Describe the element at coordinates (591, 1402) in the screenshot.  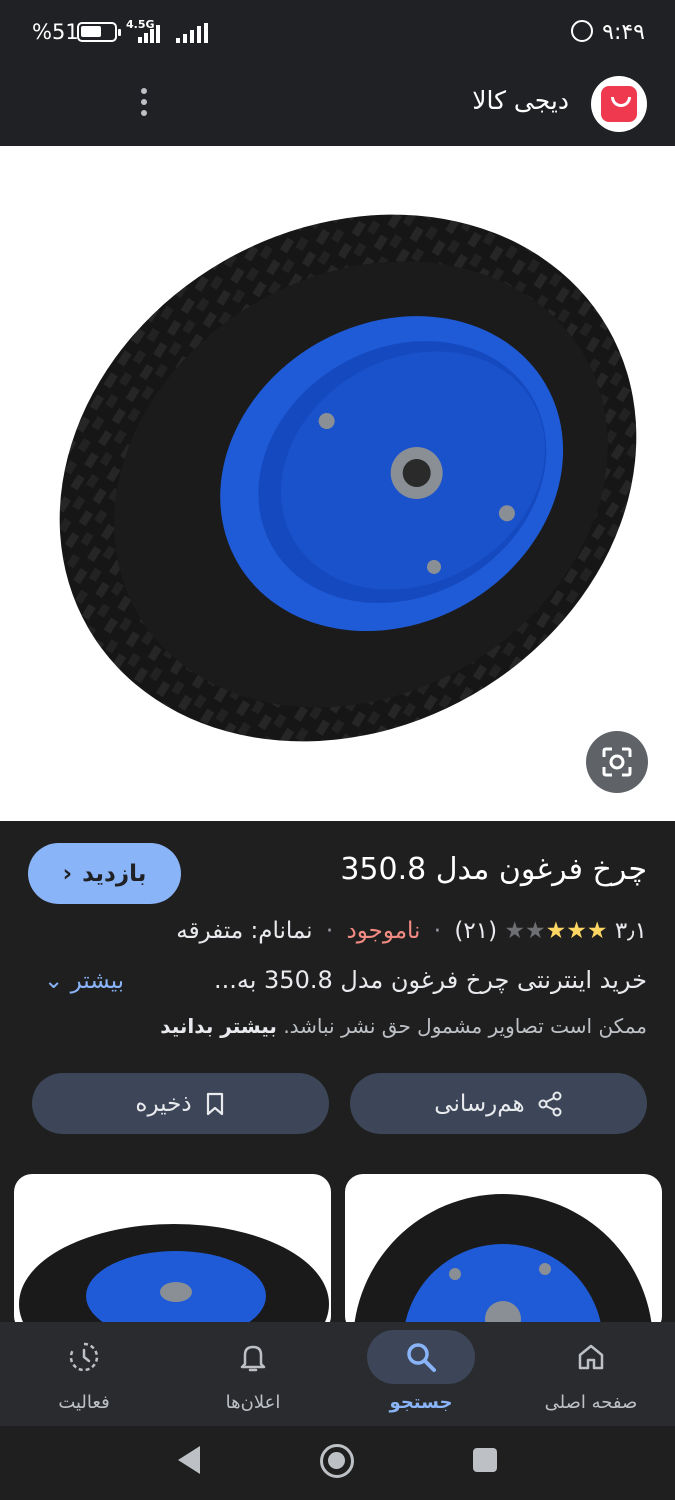
I see `nav-label-home: صفحه اصلی` at that location.